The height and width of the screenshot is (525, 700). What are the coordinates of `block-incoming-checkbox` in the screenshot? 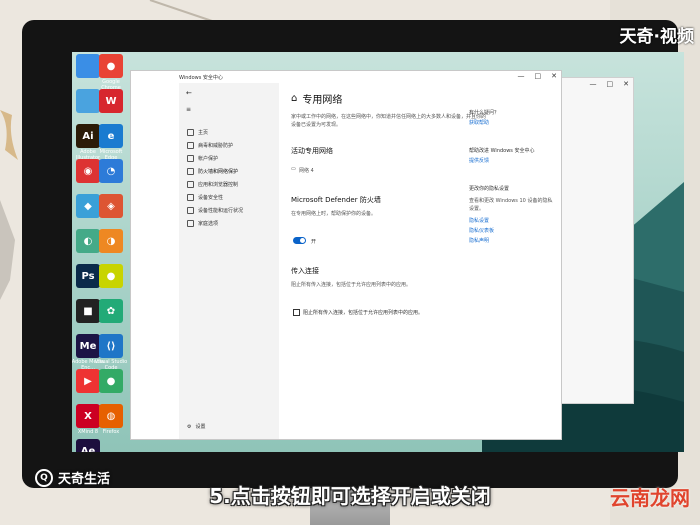 It's located at (296, 312).